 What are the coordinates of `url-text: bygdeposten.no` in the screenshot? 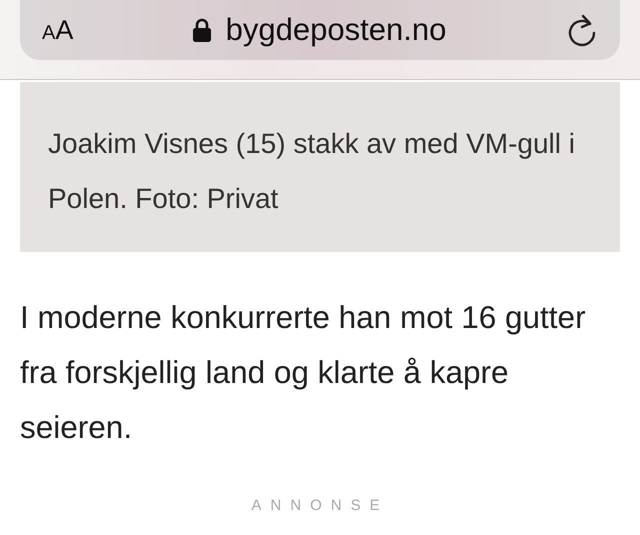 It's located at (336, 30).